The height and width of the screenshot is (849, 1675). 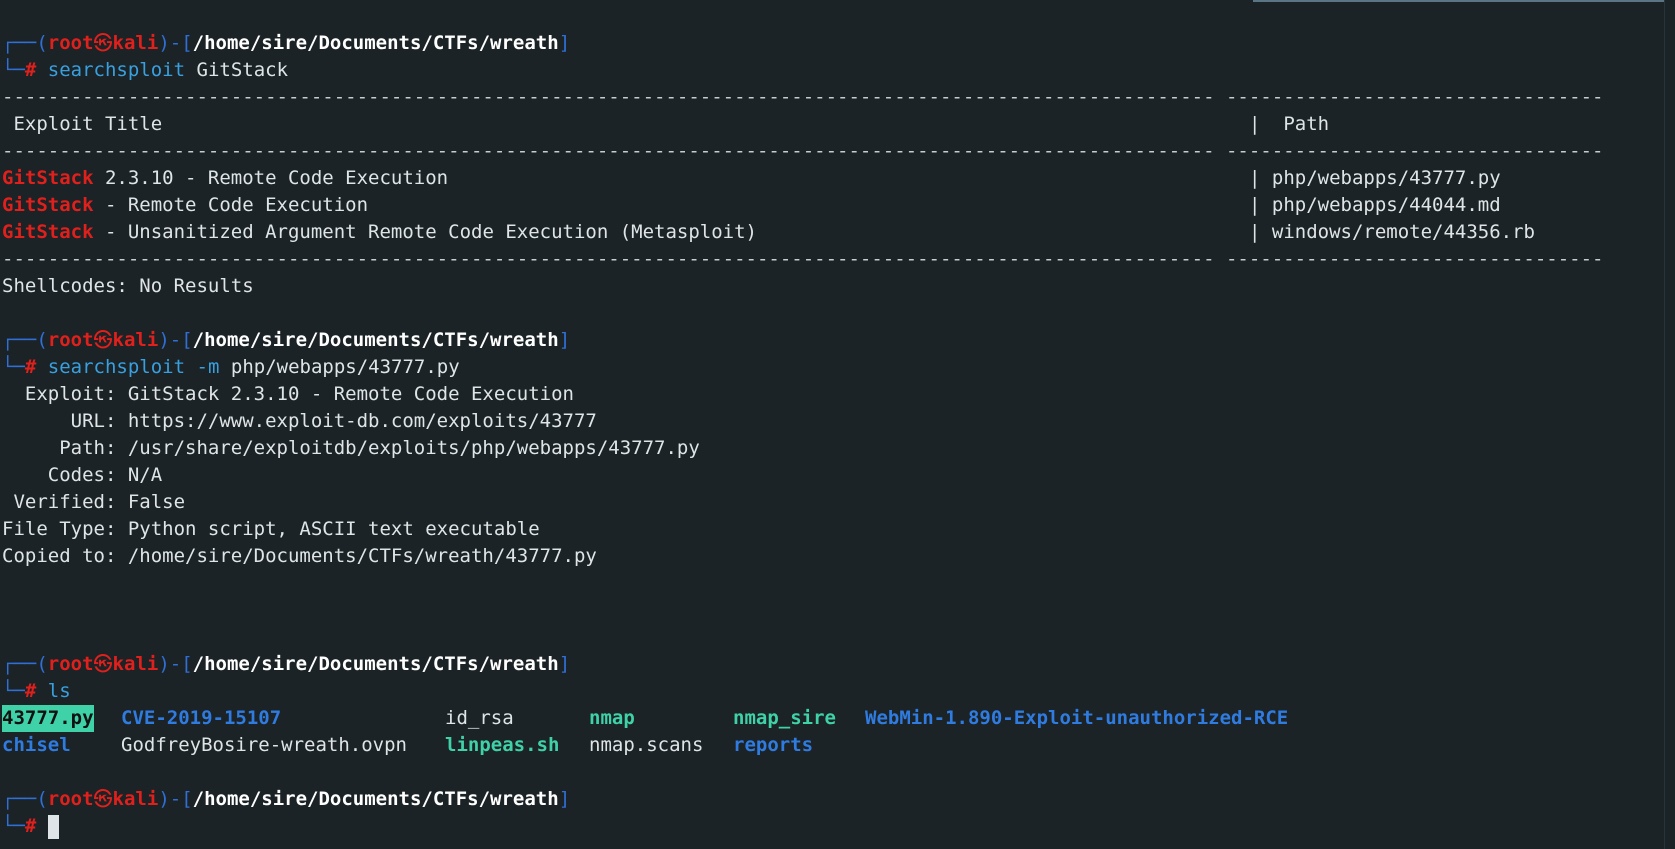 I want to click on ls-entry-file: linpeas.sh, so click(x=502, y=745).